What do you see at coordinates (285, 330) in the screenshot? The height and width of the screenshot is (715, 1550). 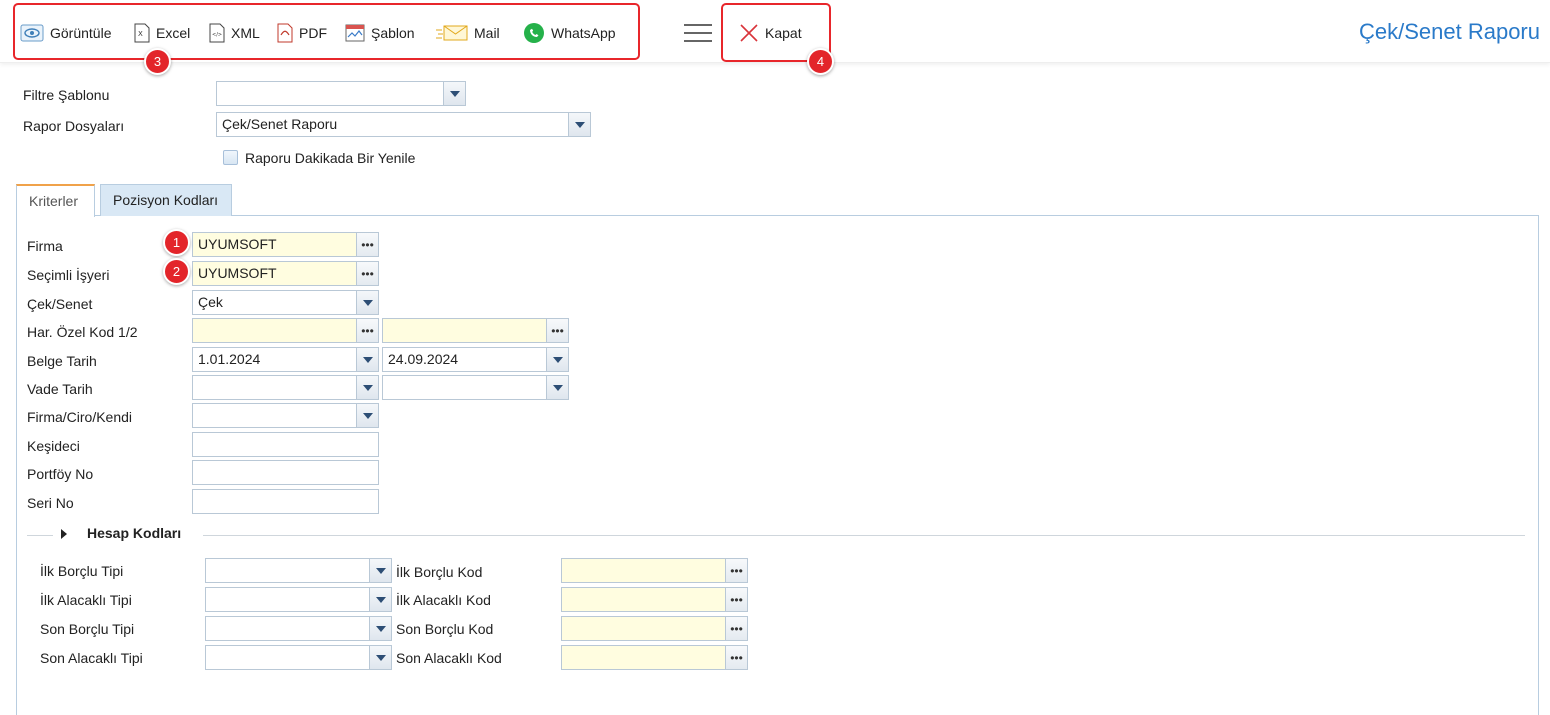 I see `ozelkod-1-field: •••` at bounding box center [285, 330].